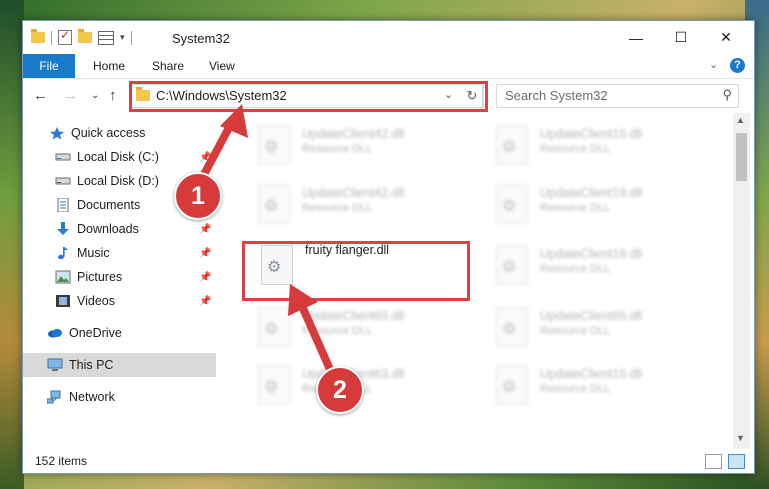 This screenshot has width=769, height=489. I want to click on vertical-scrollbar: ▲ ▼, so click(741, 281).